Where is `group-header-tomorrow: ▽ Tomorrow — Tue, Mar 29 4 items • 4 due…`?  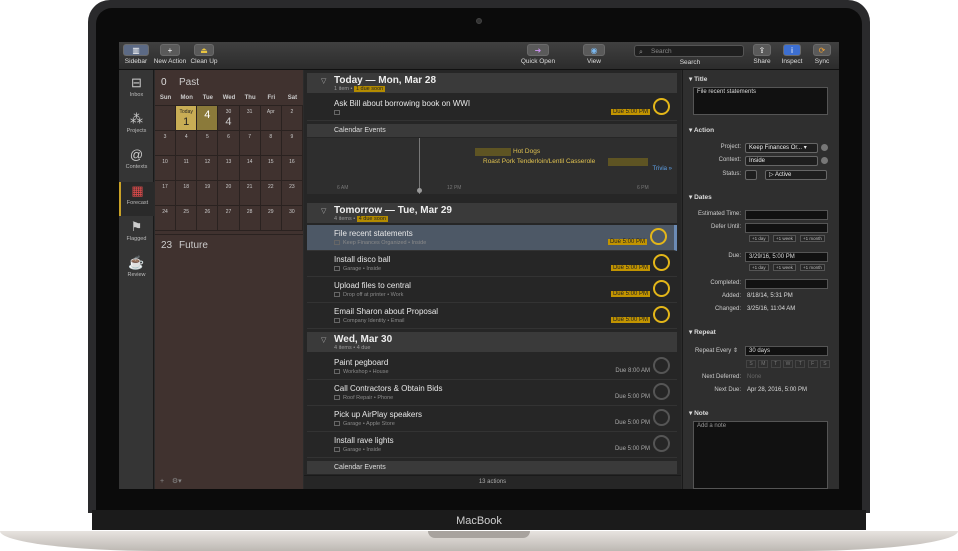 group-header-tomorrow: ▽ Tomorrow — Tue, Mar 29 4 items • 4 due… is located at coordinates (492, 213).